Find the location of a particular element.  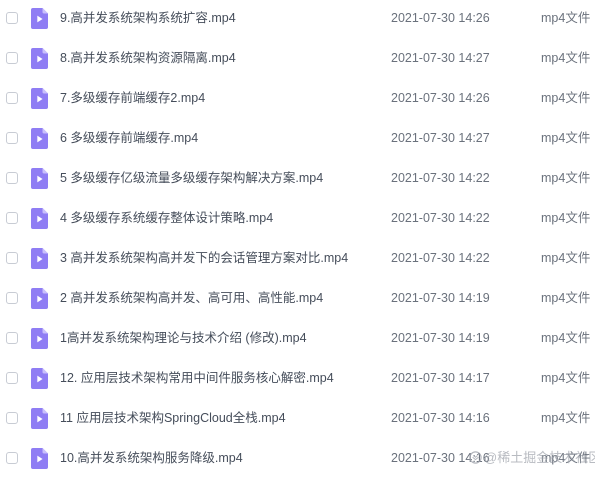

file-name: 3 高并发系统架构高并发下的会话管理方案对比.mp4 is located at coordinates (204, 258).